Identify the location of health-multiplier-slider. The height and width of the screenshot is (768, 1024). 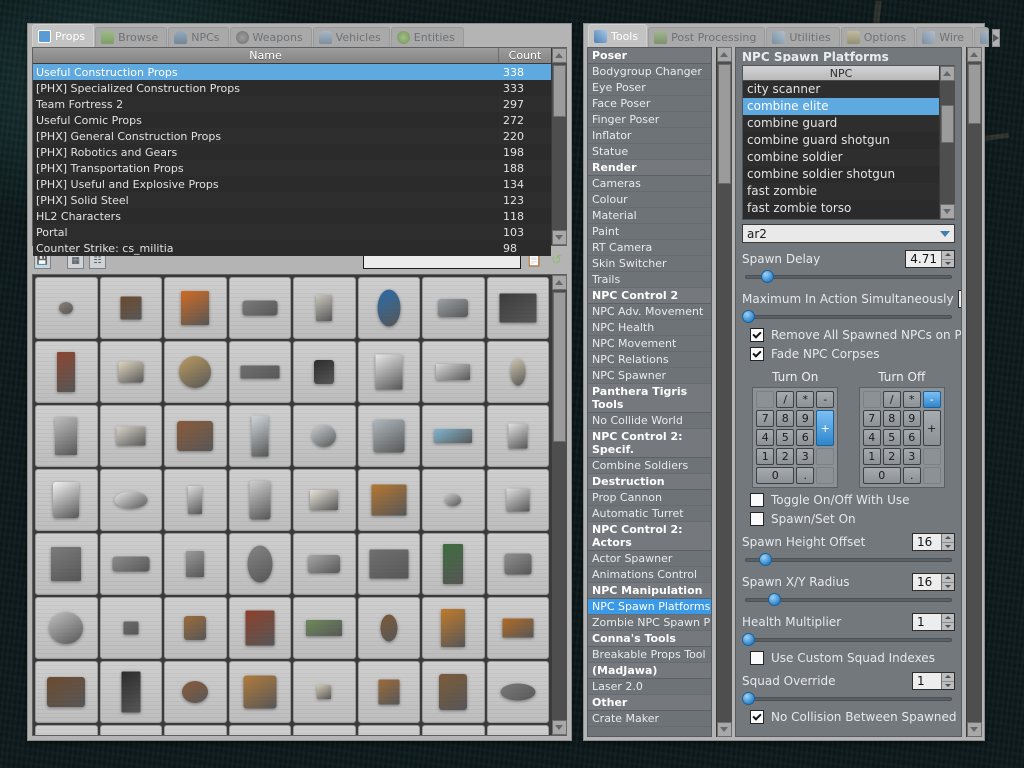
(848, 639).